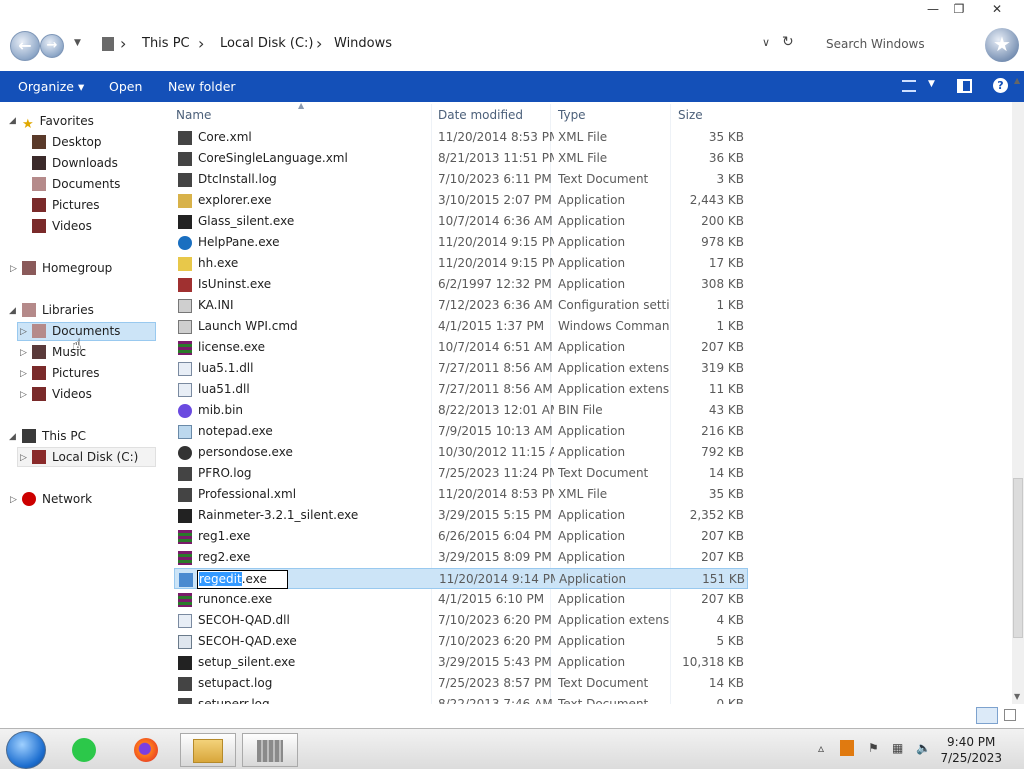  What do you see at coordinates (58, 122) in the screenshot?
I see `nav-favorites: ★ Favorites` at bounding box center [58, 122].